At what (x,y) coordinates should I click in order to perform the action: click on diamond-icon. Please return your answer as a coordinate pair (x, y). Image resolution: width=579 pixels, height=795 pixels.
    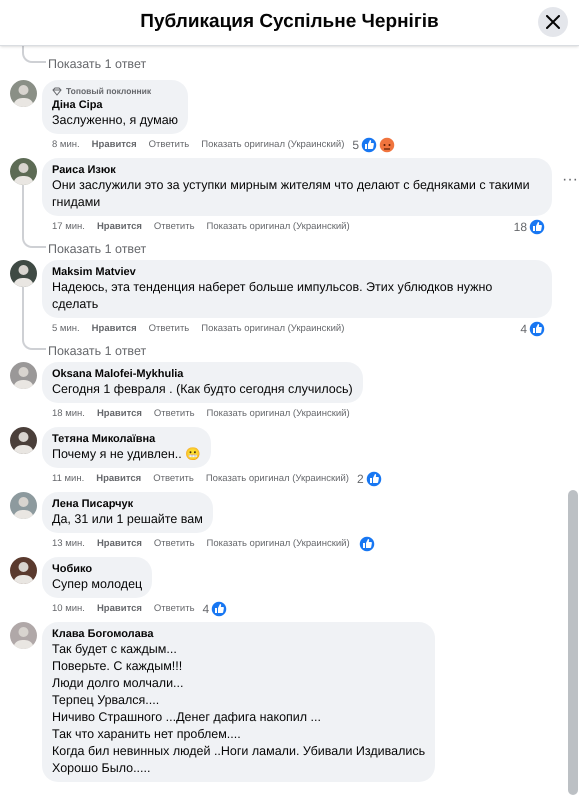
    Looking at the image, I should click on (57, 91).